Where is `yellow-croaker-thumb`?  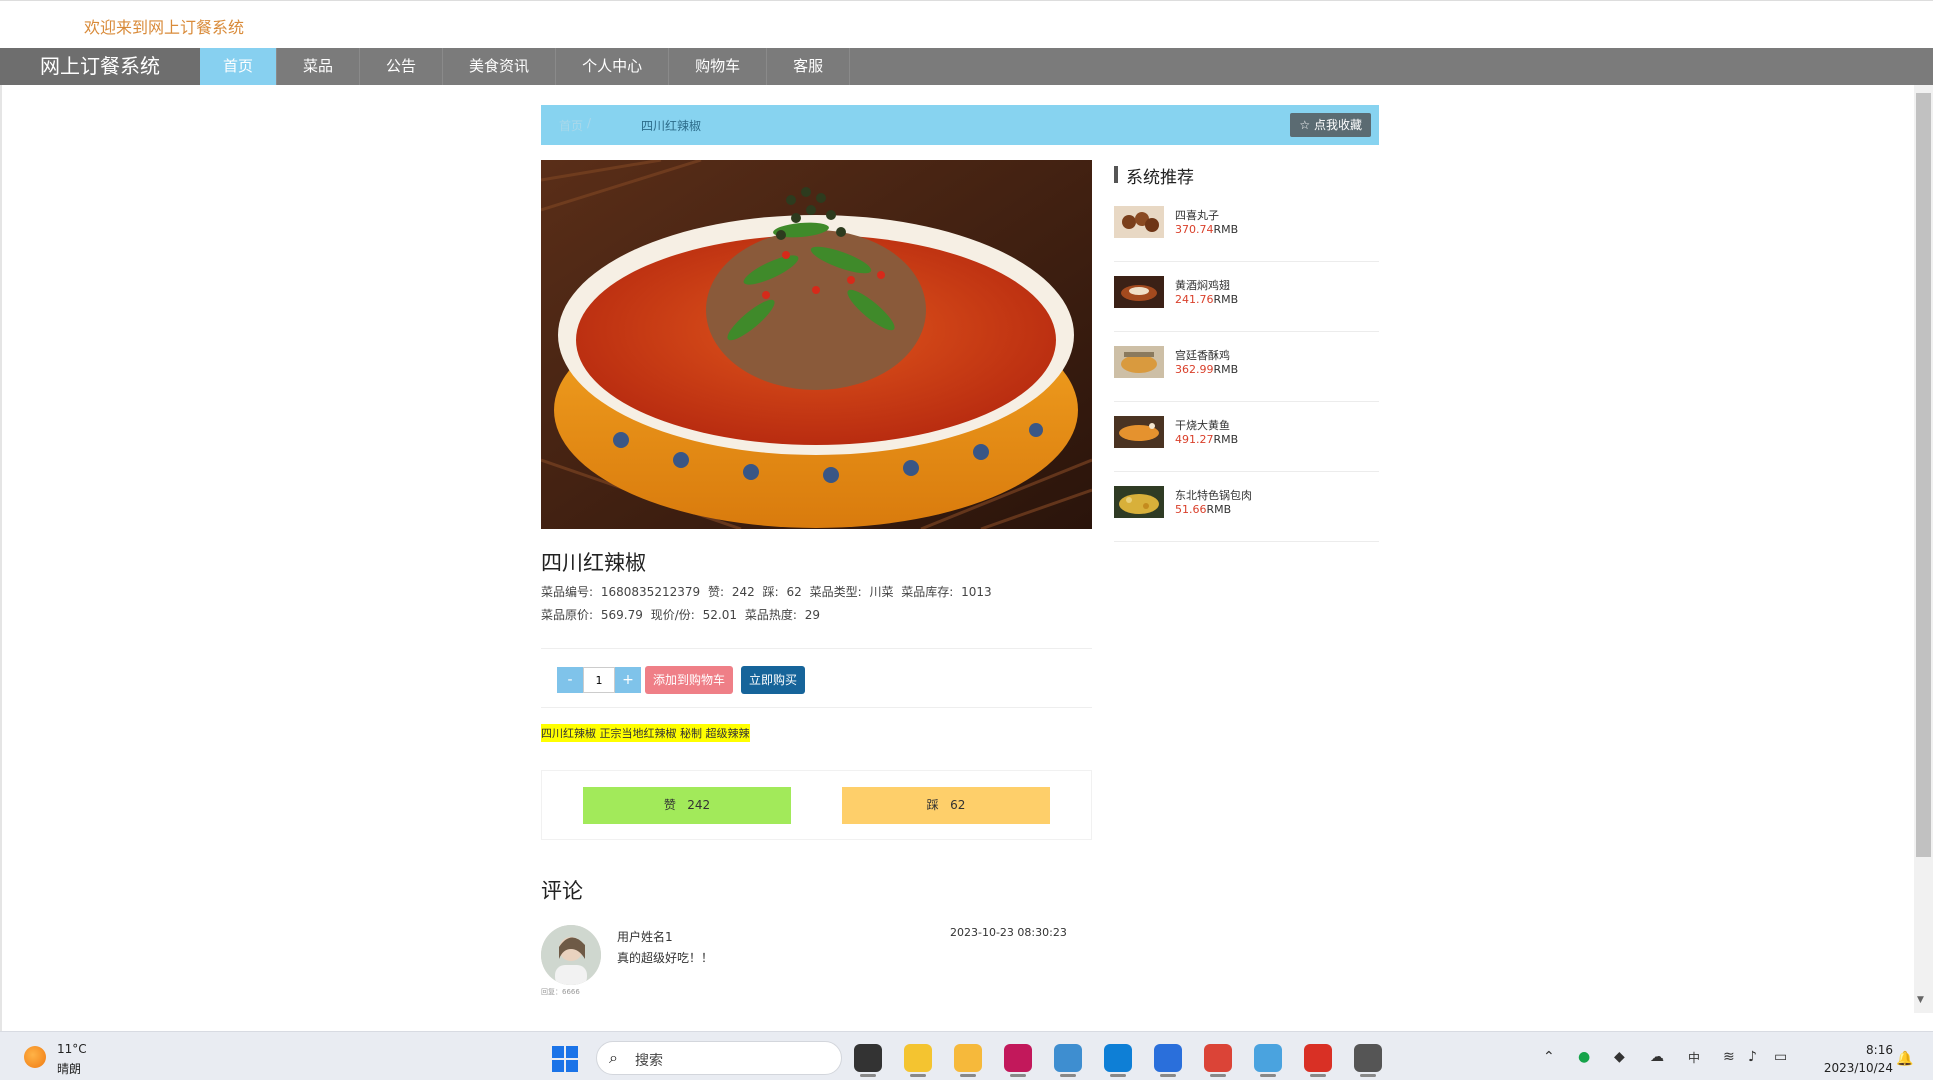 yellow-croaker-thumb is located at coordinates (1139, 432).